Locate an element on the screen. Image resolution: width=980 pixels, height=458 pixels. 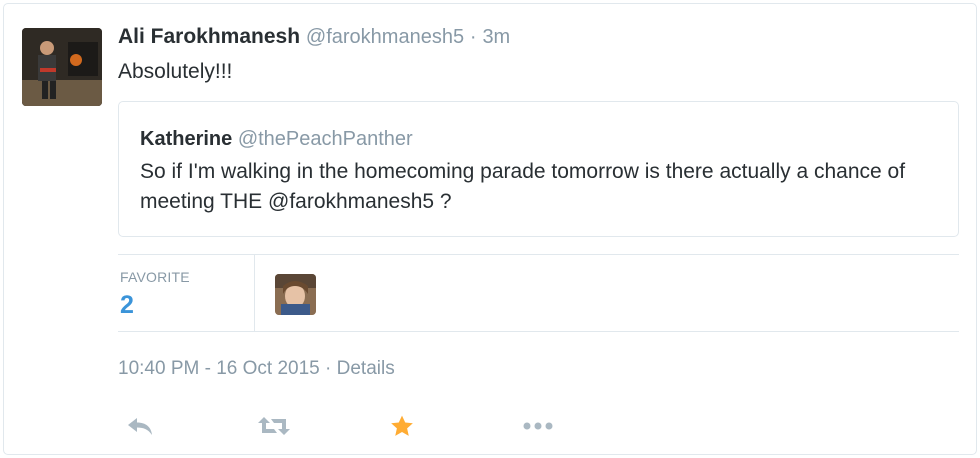
retweet-icon is located at coordinates (274, 426).